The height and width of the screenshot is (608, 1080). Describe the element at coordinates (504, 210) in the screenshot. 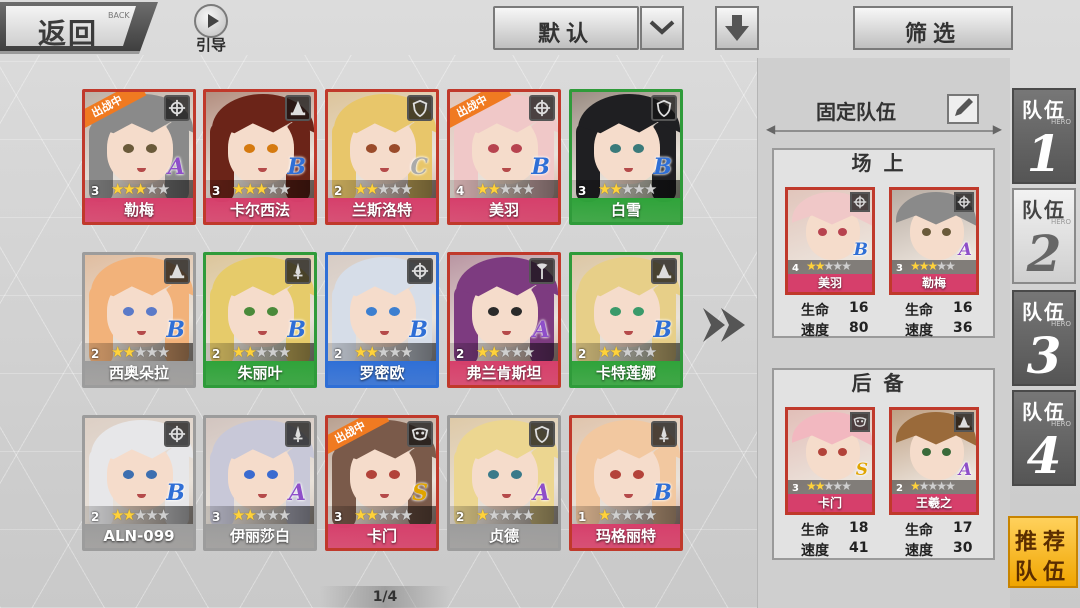

I see `hero-name: 美羽` at that location.